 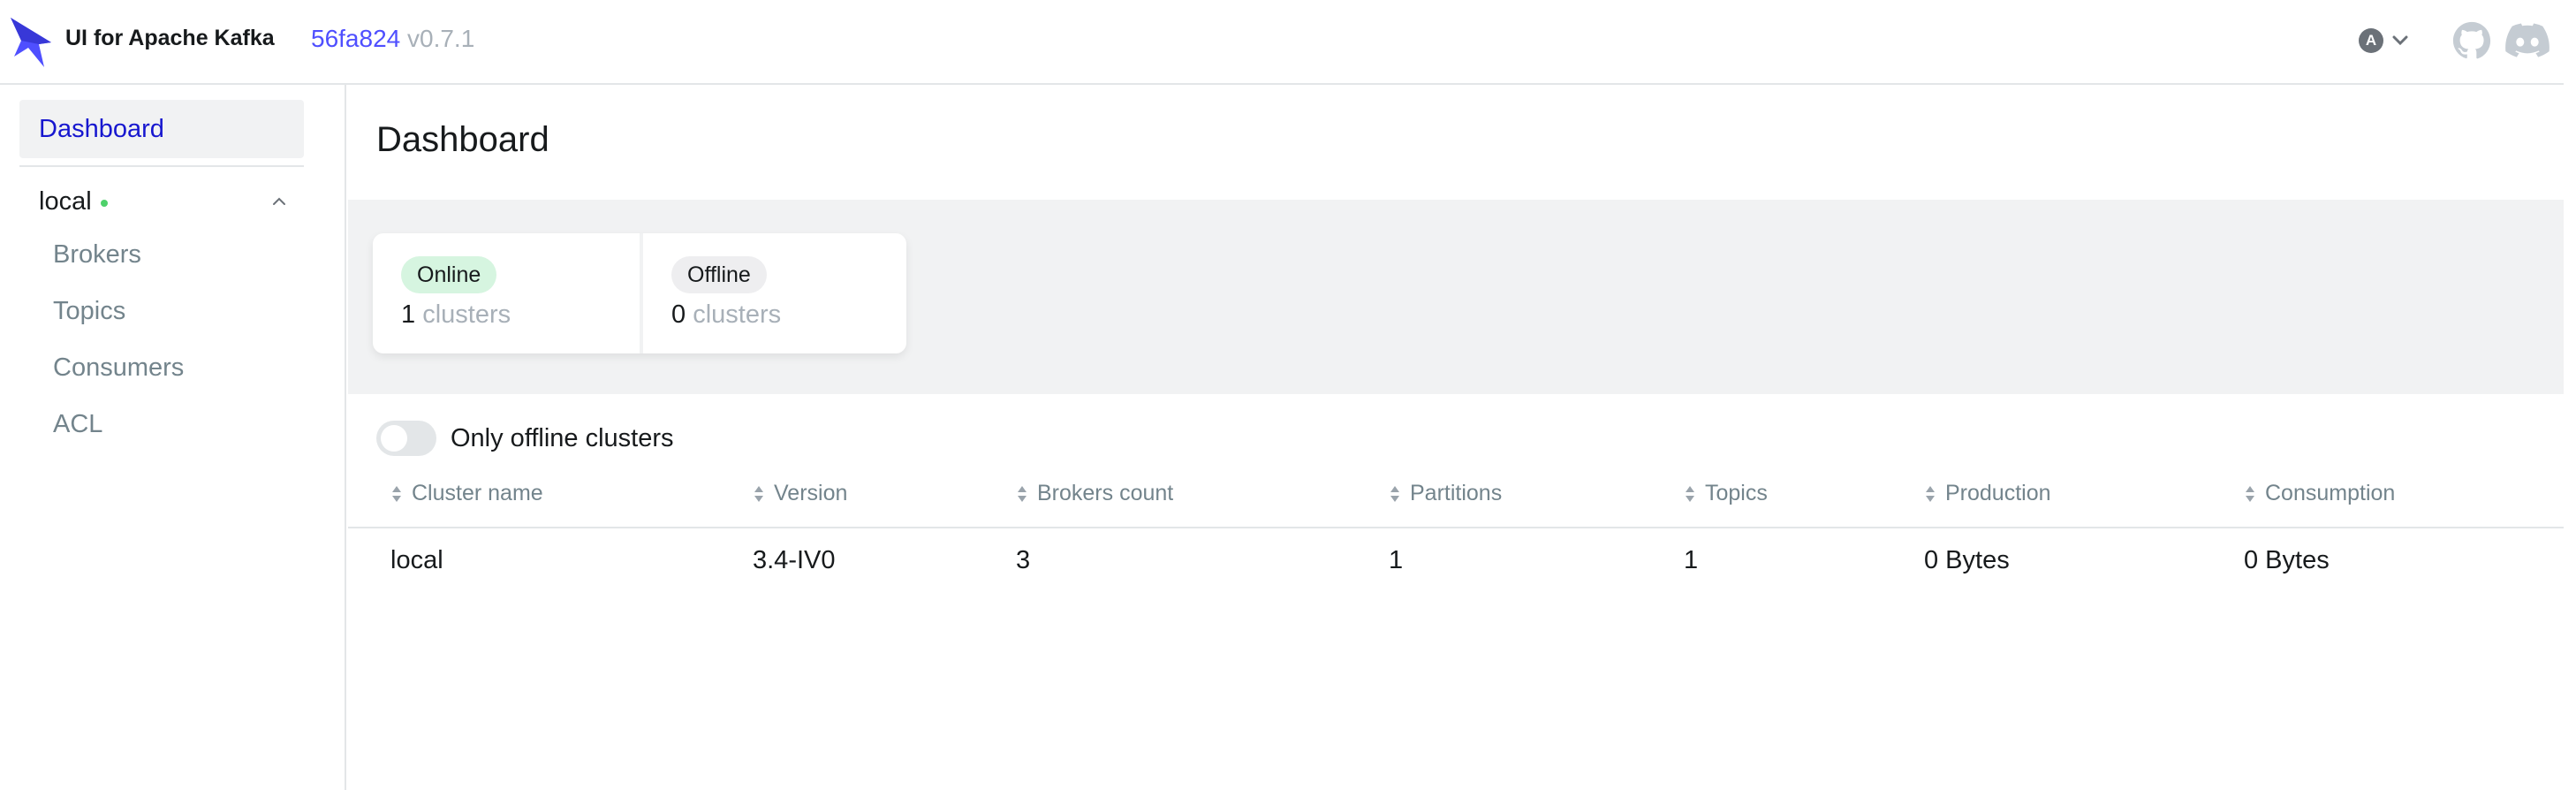 What do you see at coordinates (1397, 560) in the screenshot?
I see `cell-partitions: 1` at bounding box center [1397, 560].